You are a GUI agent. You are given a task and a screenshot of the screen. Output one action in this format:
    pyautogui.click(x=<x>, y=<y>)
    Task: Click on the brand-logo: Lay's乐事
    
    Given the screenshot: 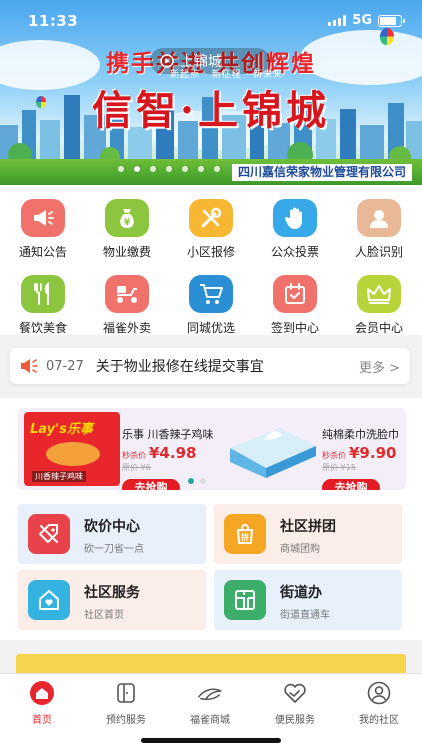 What is the action you would take?
    pyautogui.click(x=61, y=429)
    